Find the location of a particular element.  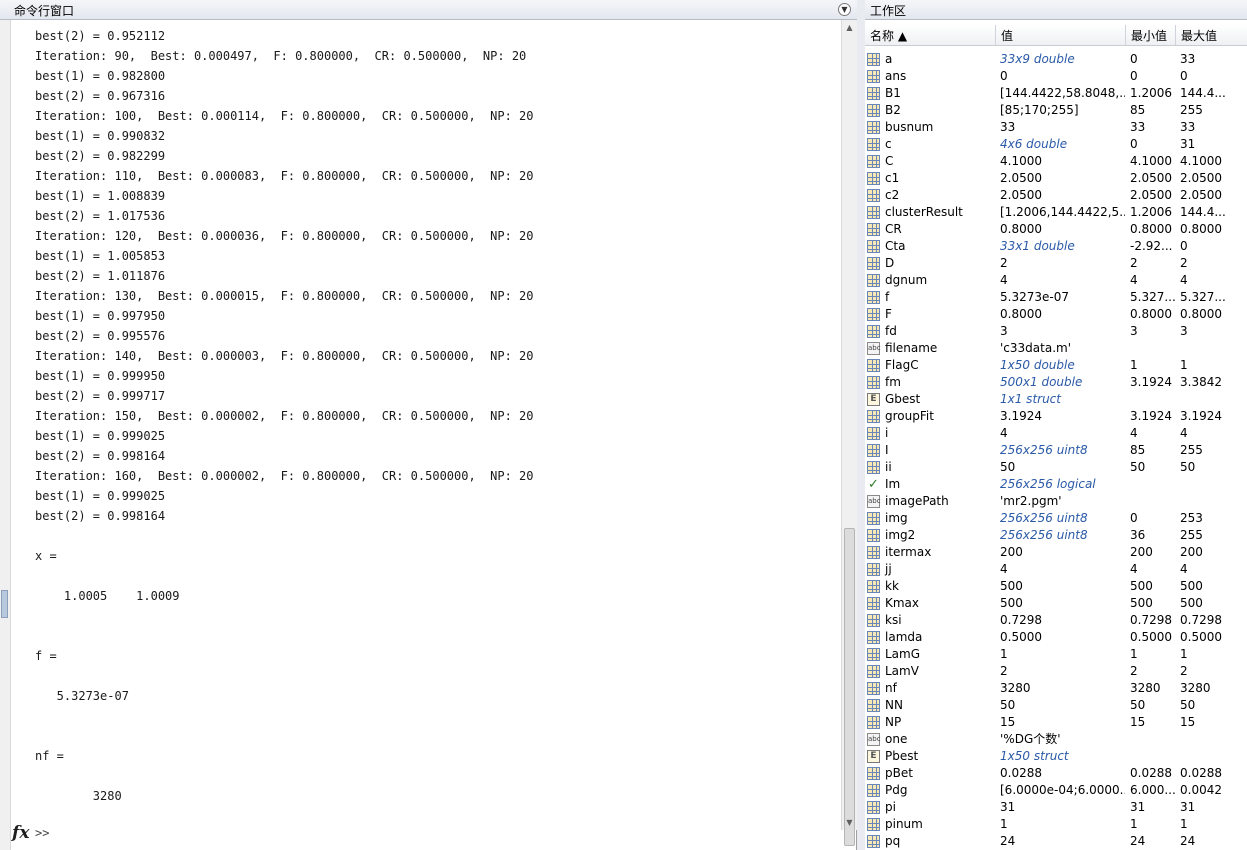

workspace-row-fd: fd 3 3 3 is located at coordinates (1056, 331).